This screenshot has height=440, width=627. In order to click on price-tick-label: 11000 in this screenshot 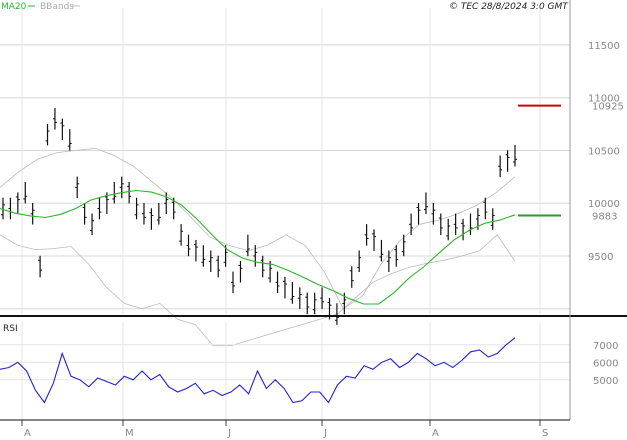, I will do `click(604, 99)`.